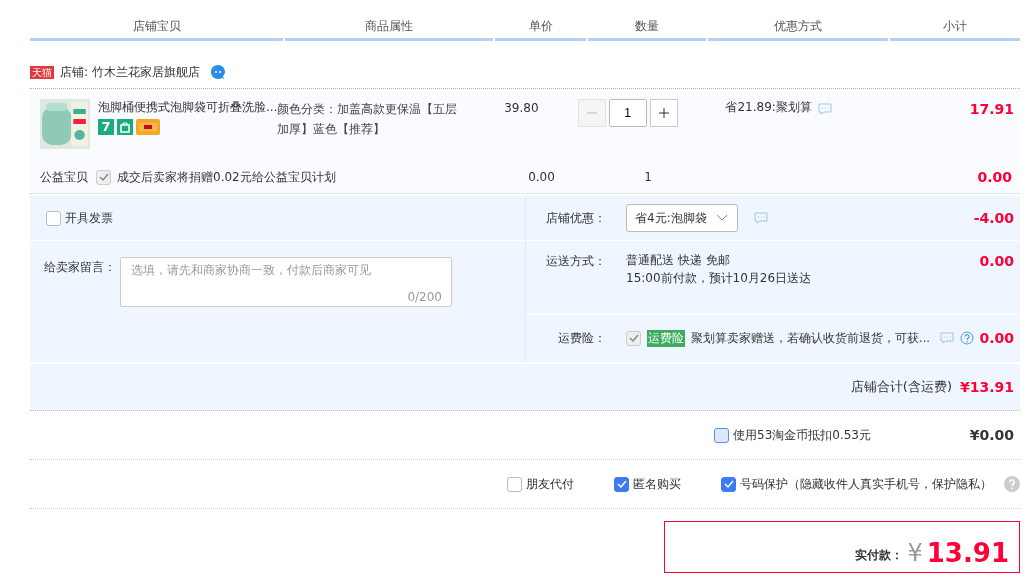 This screenshot has height=588, width=1027. What do you see at coordinates (148, 127) in the screenshot?
I see `card-icon` at bounding box center [148, 127].